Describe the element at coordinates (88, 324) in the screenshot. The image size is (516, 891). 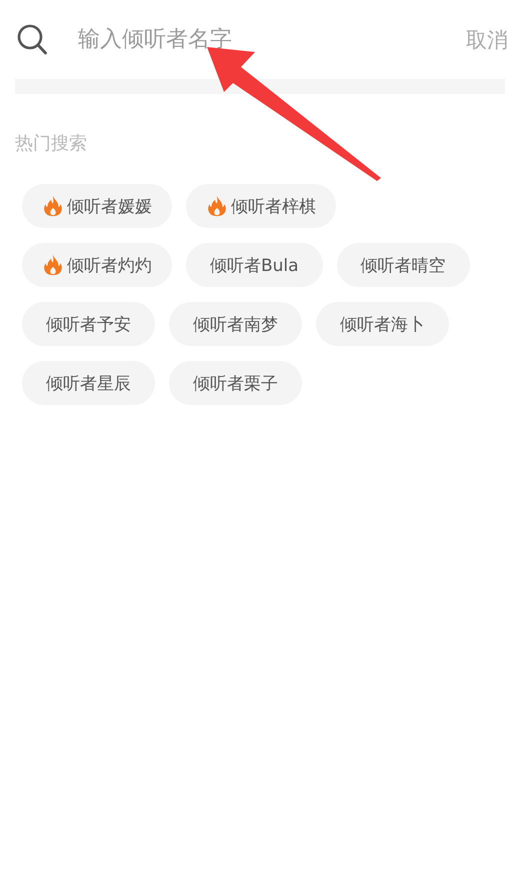
I see `search-tag: 倾听者予安` at that location.